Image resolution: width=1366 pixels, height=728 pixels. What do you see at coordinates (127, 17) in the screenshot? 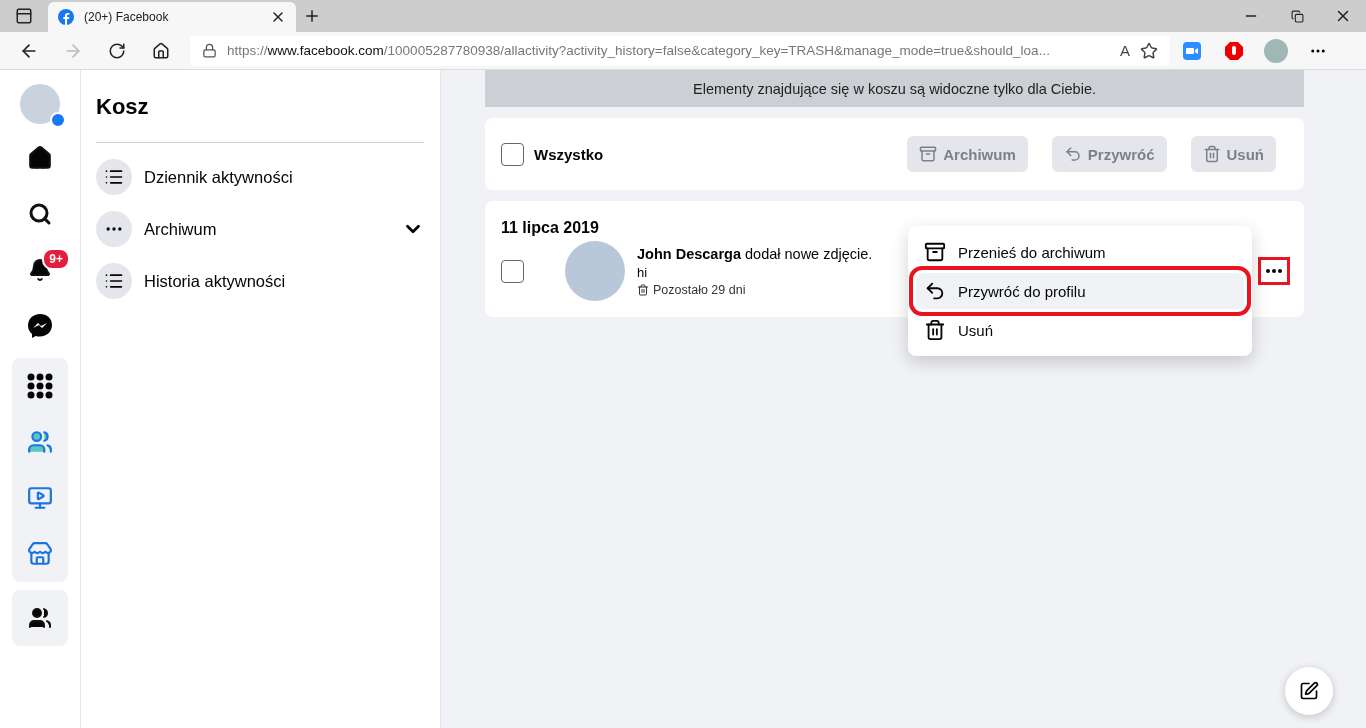
I see `tab-title: (20+) Facebook` at bounding box center [127, 17].